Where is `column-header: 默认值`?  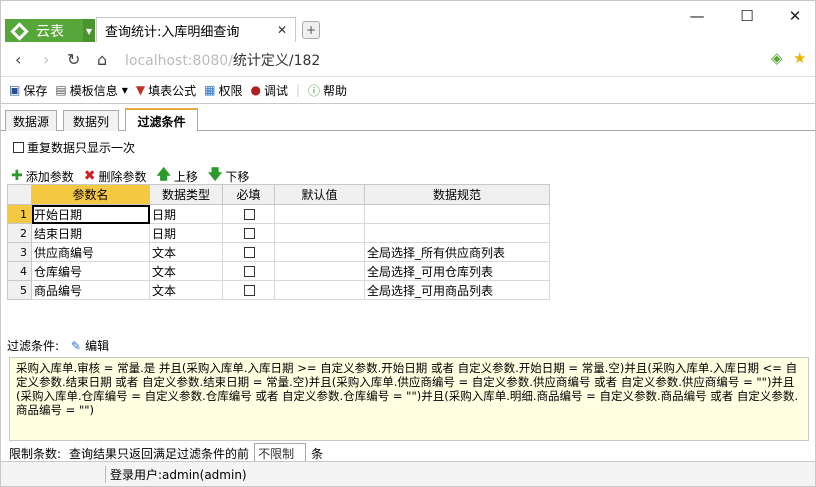 column-header: 默认值 is located at coordinates (319, 194).